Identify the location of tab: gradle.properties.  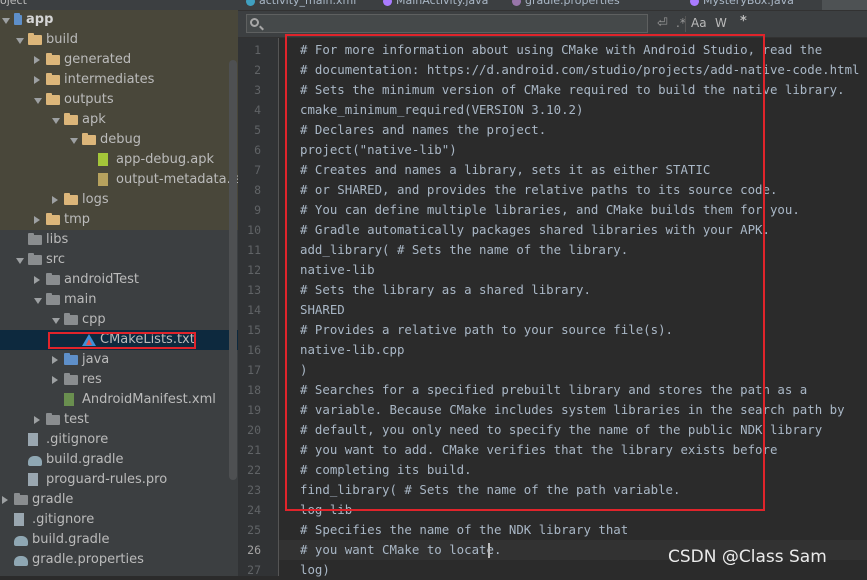
(566, 3).